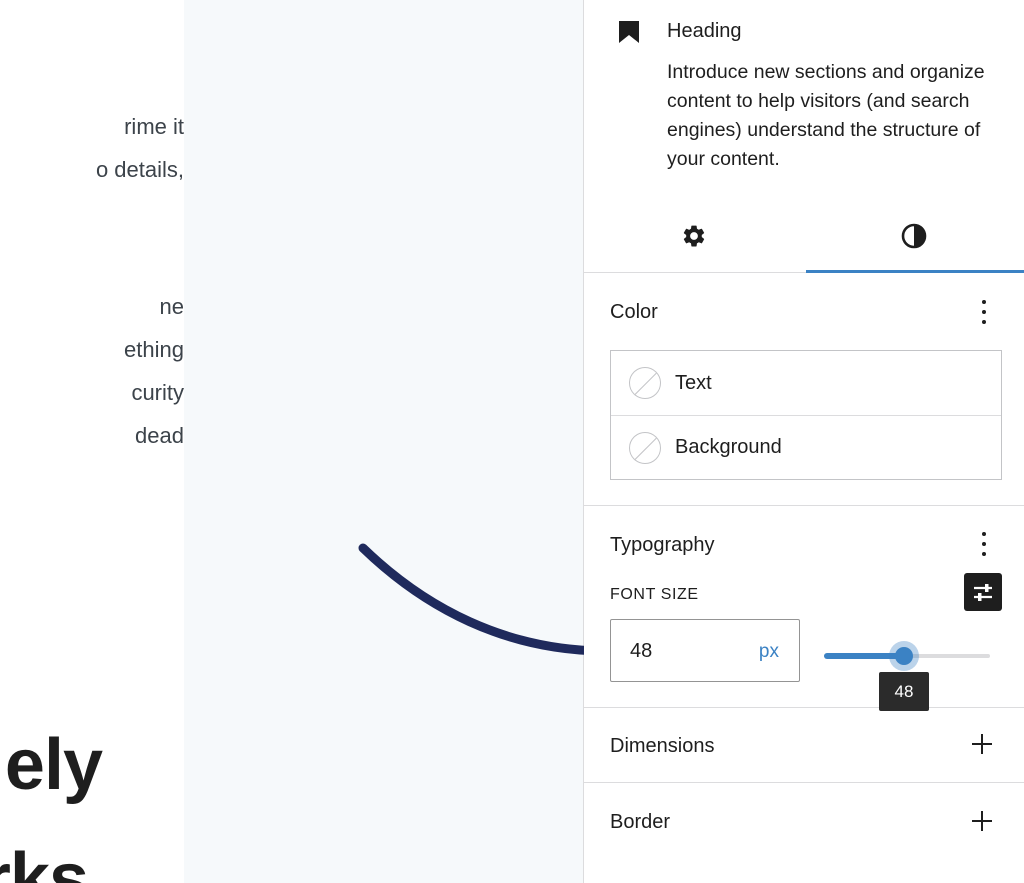 The height and width of the screenshot is (883, 1024). What do you see at coordinates (806, 447) in the screenshot?
I see `color-item-background: Background` at bounding box center [806, 447].